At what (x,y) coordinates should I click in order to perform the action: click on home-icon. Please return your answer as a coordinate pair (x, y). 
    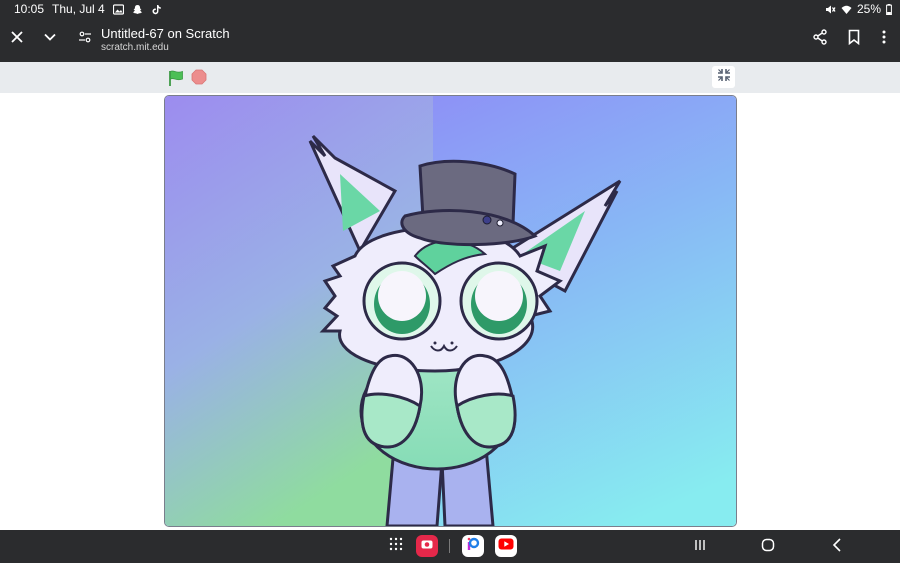
    Looking at the image, I should click on (768, 547).